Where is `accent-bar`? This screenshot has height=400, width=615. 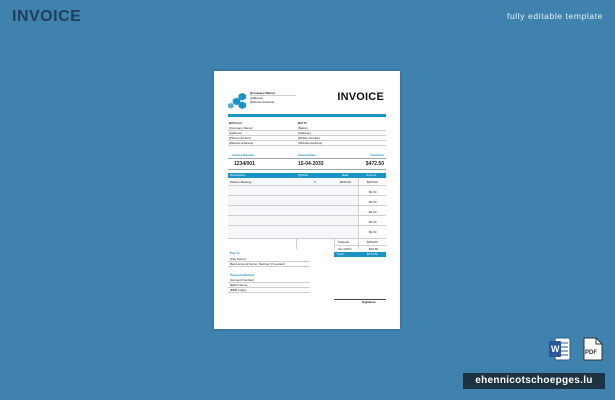
accent-bar is located at coordinates (307, 115).